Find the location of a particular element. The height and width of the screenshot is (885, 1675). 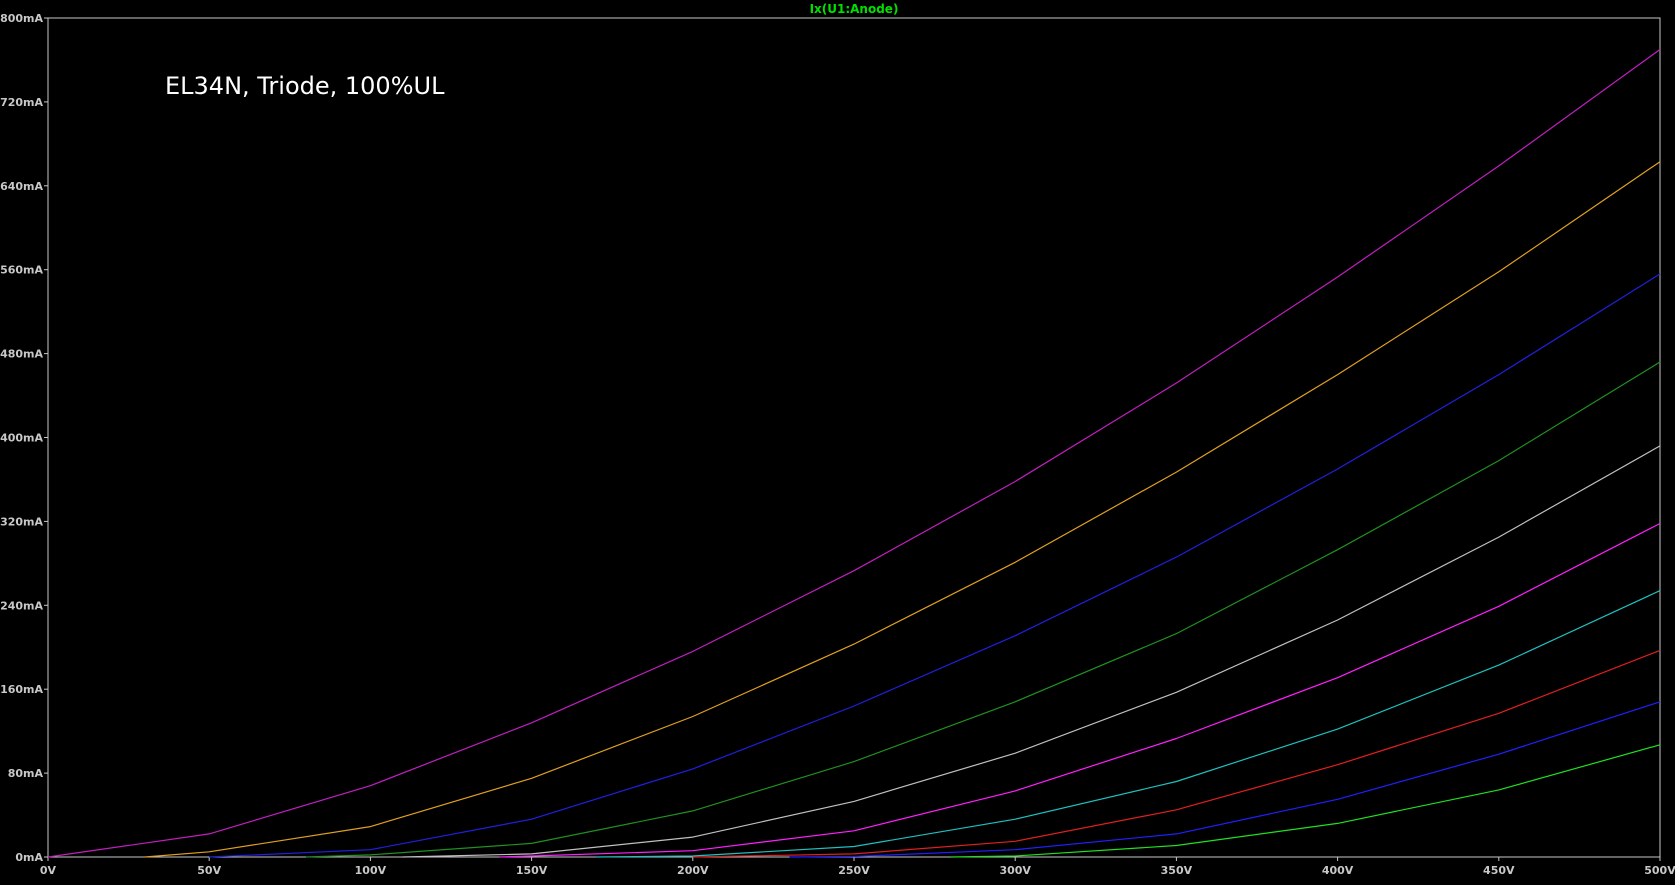

x-tick-label: 150V is located at coordinates (532, 870).